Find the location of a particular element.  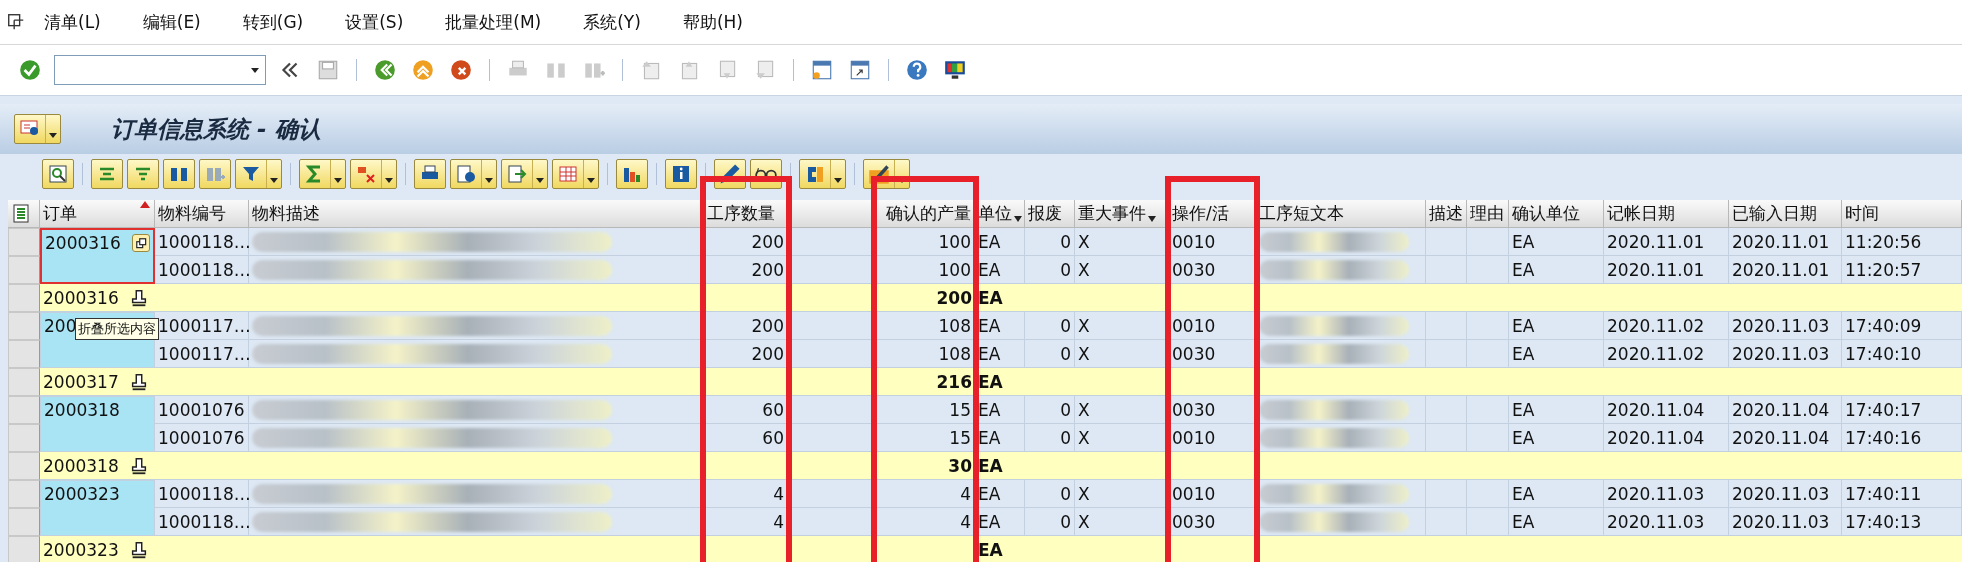

column-header: 确认单位 is located at coordinates (1546, 213).